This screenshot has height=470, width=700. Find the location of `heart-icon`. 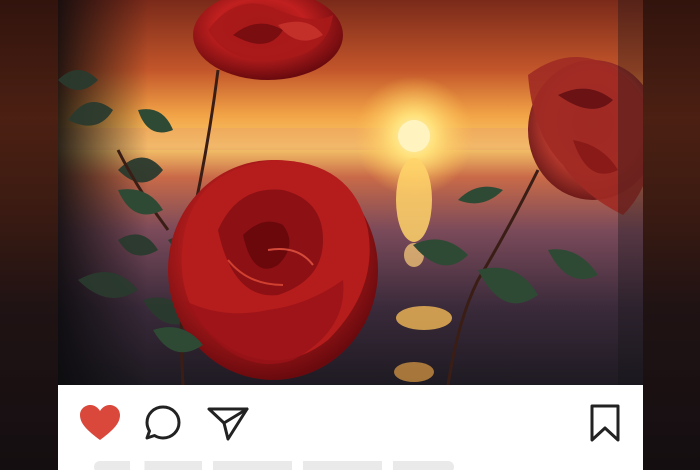

heart-icon is located at coordinates (100, 423).